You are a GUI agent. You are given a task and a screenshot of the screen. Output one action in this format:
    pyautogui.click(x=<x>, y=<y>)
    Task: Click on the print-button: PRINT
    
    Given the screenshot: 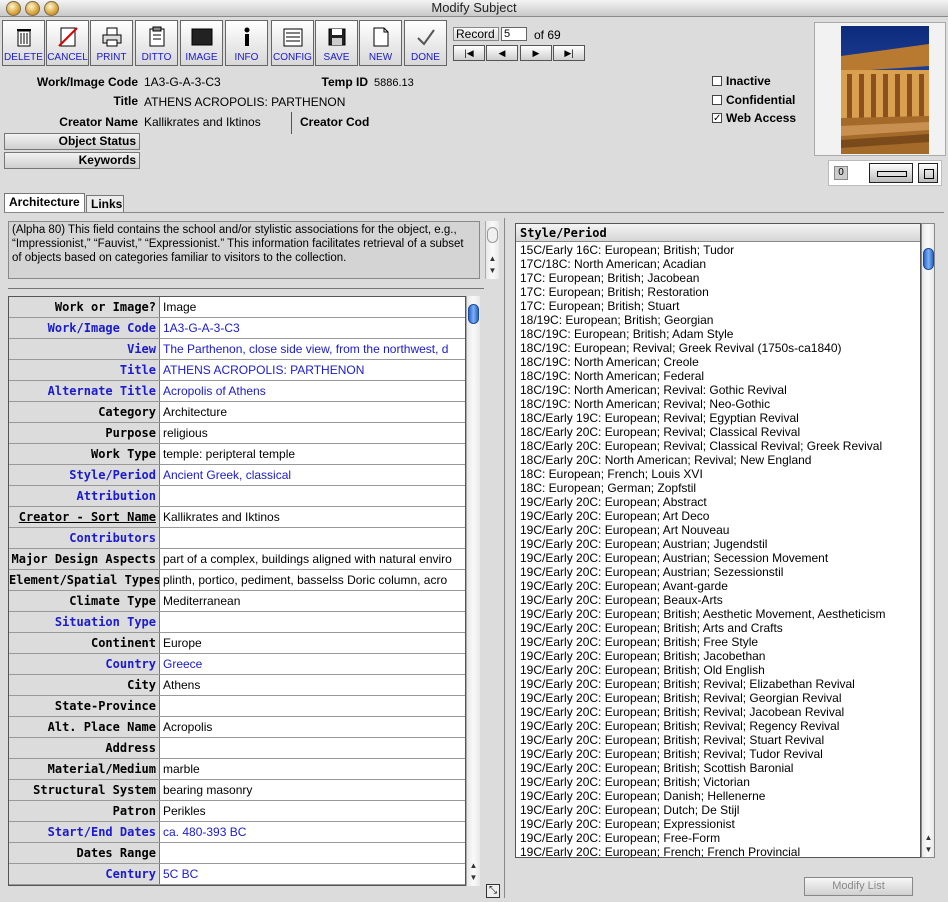 What is the action you would take?
    pyautogui.click(x=111, y=43)
    